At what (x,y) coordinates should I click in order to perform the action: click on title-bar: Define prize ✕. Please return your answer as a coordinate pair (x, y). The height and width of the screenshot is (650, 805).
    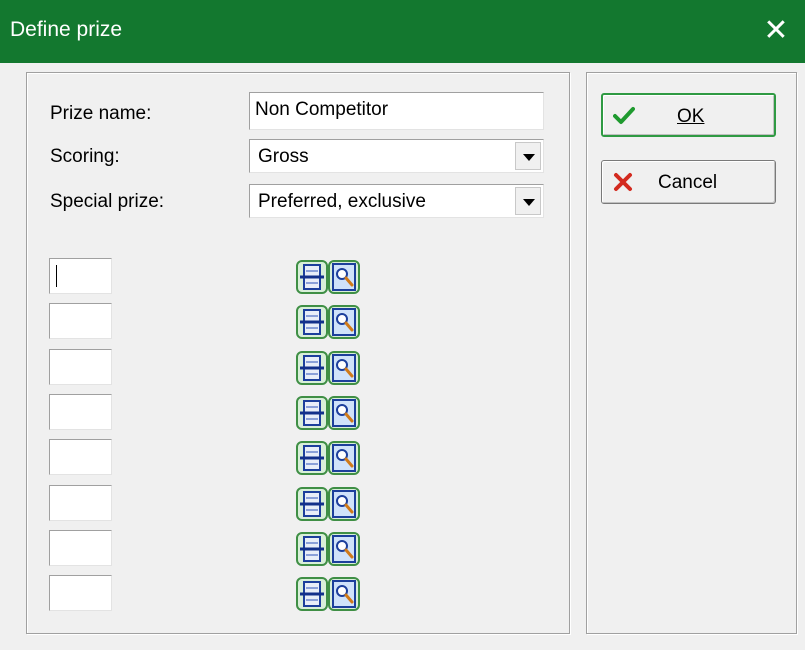
    Looking at the image, I should click on (402, 31).